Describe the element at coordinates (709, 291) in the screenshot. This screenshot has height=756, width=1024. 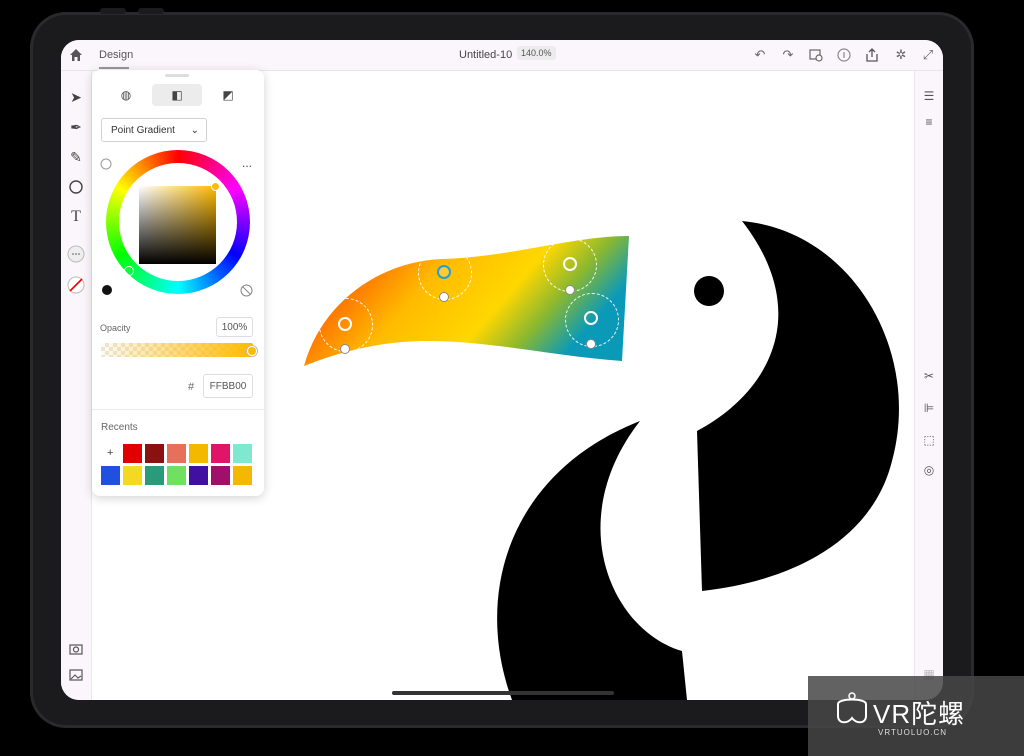
I see `toucan-eye` at that location.